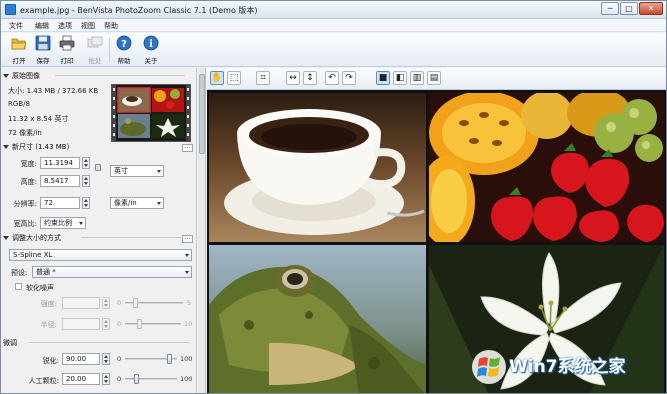 This screenshot has width=667, height=394. I want to click on menu-help: 帮助, so click(111, 26).